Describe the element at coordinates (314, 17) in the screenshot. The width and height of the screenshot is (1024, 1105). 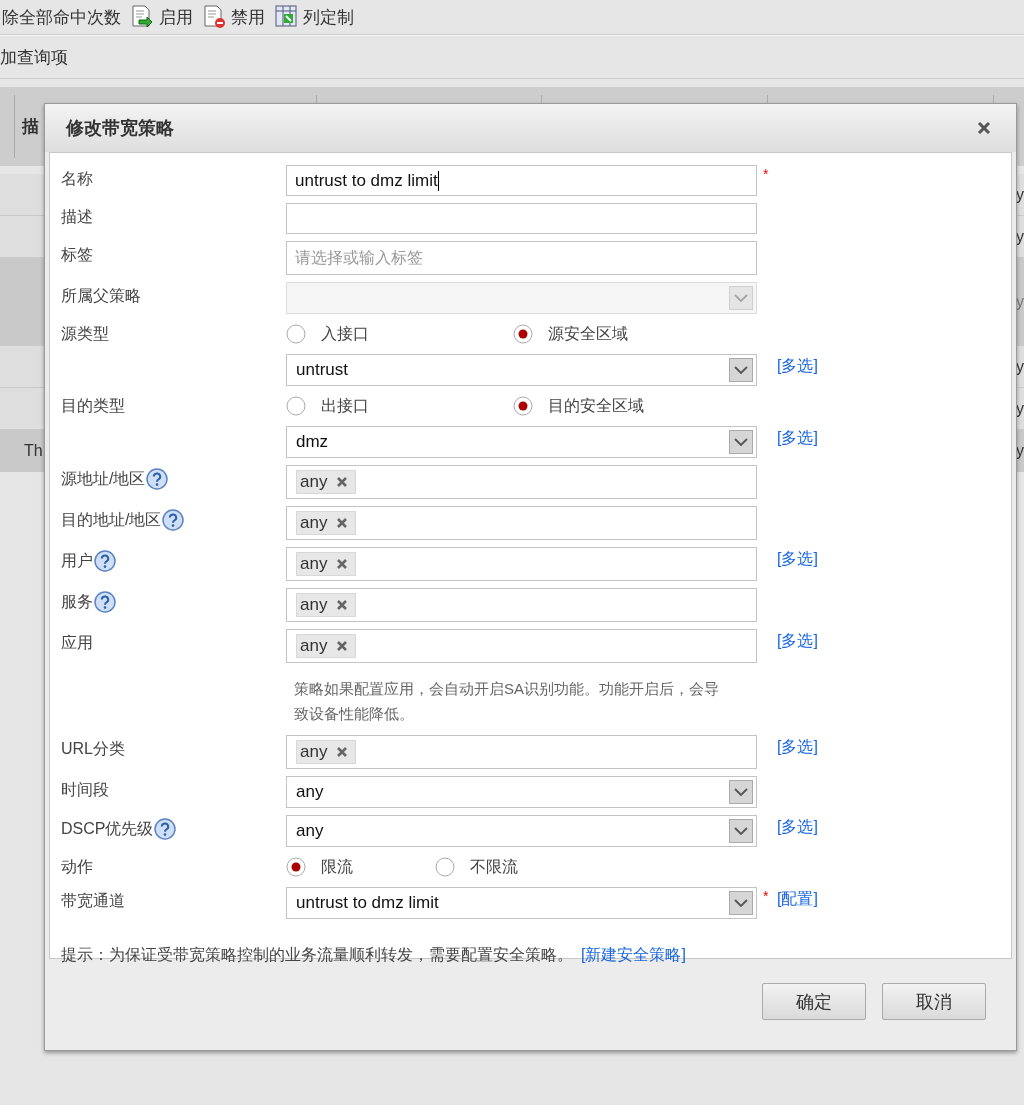
I see `toolbar-button: 列定制` at that location.